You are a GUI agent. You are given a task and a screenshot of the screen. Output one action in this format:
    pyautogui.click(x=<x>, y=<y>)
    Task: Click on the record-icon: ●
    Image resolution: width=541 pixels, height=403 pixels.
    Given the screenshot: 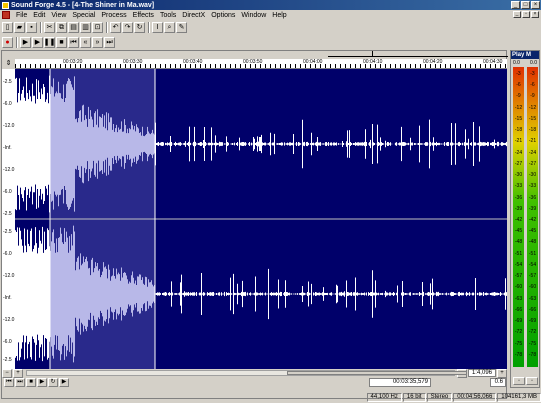 What is the action you would take?
    pyautogui.click(x=7, y=42)
    